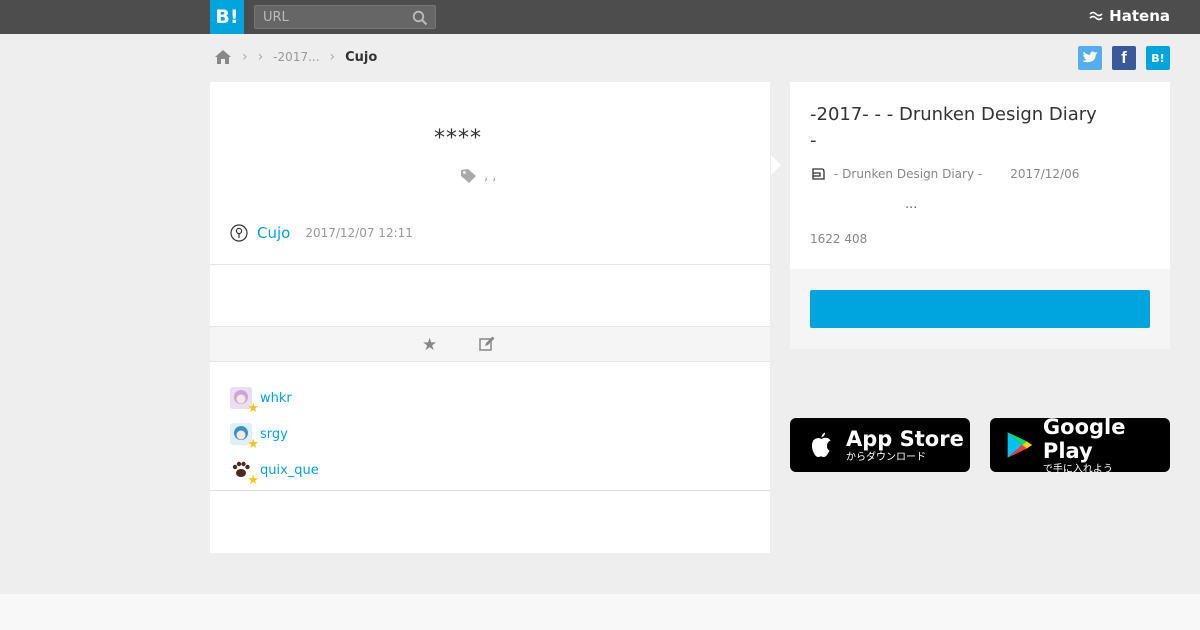 The image size is (1200, 630). Describe the element at coordinates (429, 345) in the screenshot. I see `add-star-button: ★` at that location.